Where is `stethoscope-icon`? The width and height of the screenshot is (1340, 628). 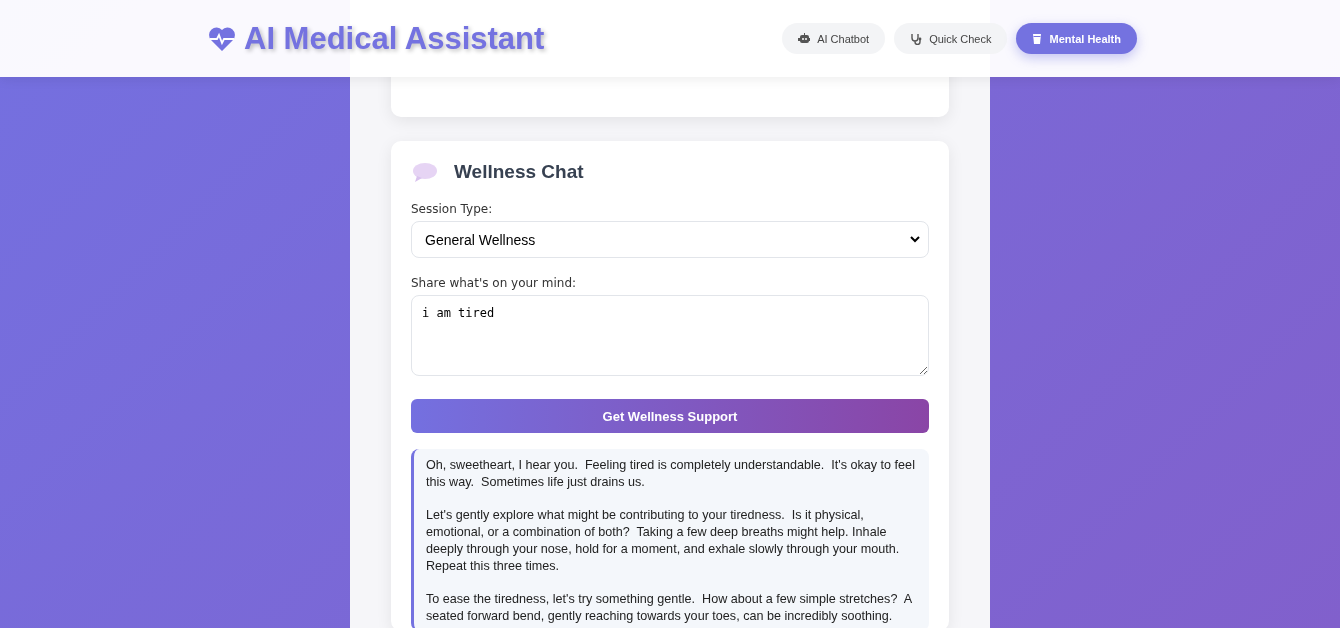 stethoscope-icon is located at coordinates (916, 38).